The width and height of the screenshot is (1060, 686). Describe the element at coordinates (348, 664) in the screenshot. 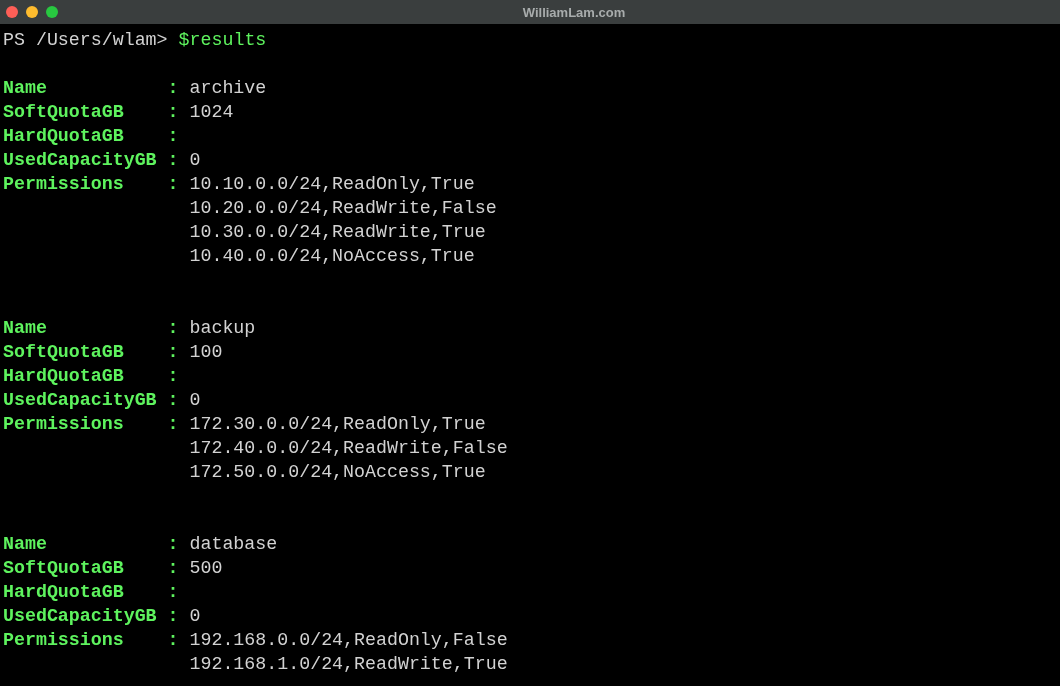

I see `field-value: 192.168.1.0/24,ReadWrite,True` at that location.